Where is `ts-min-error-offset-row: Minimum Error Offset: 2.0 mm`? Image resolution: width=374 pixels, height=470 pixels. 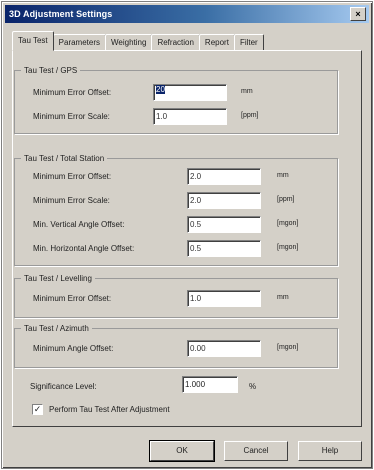 ts-min-error-offset-row: Minimum Error Offset: 2.0 mm is located at coordinates (176, 177).